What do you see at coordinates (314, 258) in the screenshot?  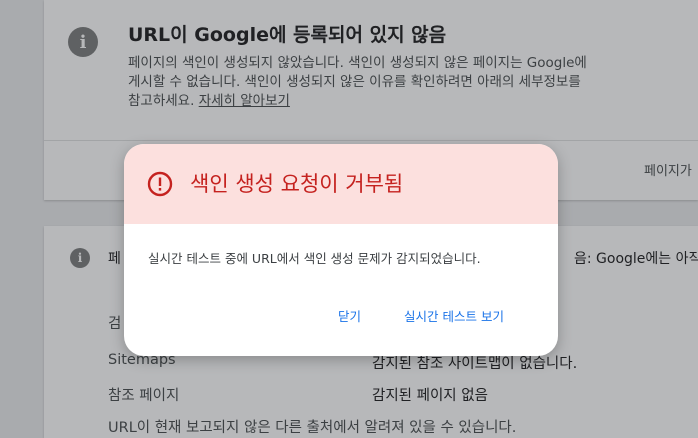 I see `dialog-message: 실시간 테스트 중에 URL에서 색인 생성 문제가 감지되었습니다.` at bounding box center [314, 258].